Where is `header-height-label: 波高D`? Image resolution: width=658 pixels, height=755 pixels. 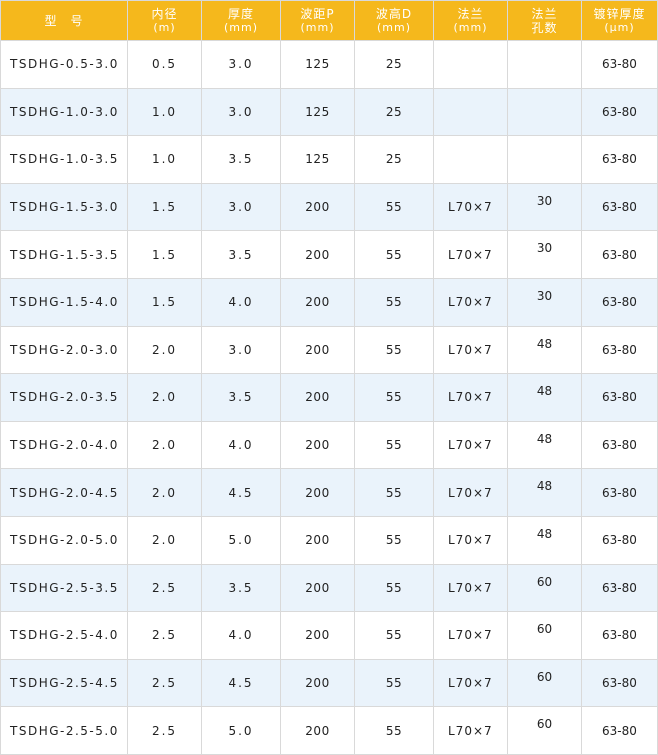 header-height-label: 波高D is located at coordinates (394, 13).